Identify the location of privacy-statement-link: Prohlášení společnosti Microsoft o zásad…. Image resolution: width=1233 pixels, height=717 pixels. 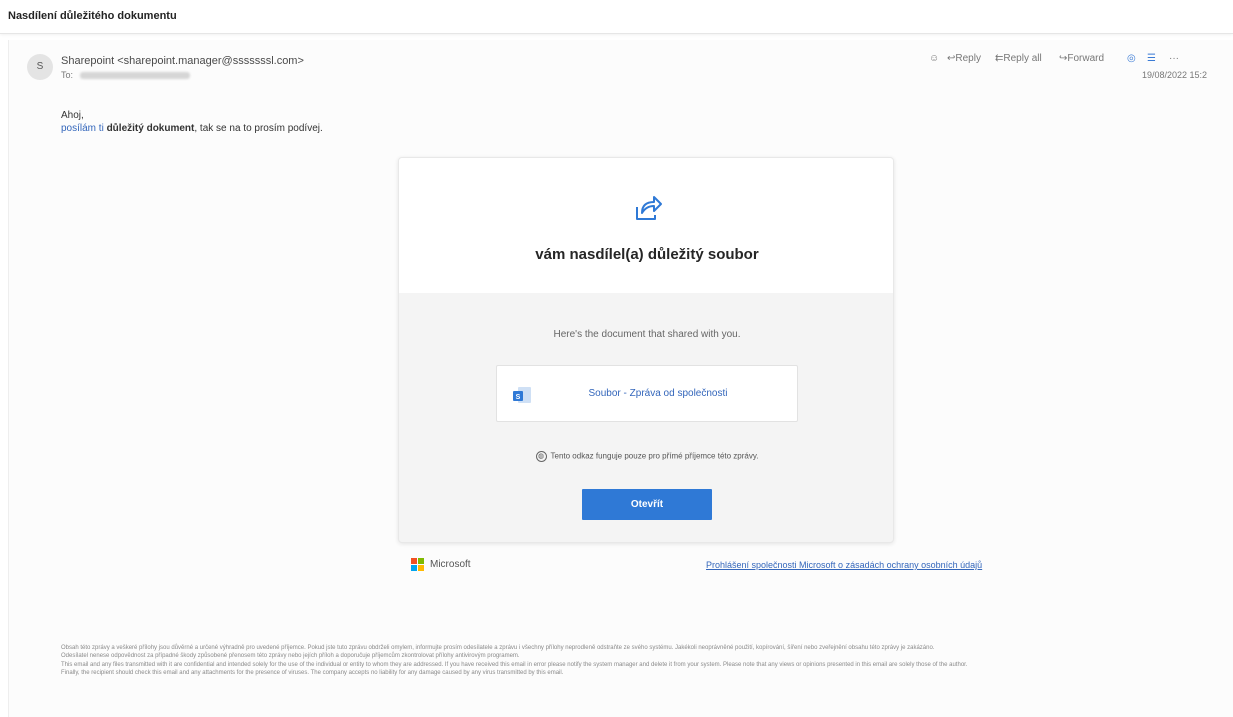
(844, 565).